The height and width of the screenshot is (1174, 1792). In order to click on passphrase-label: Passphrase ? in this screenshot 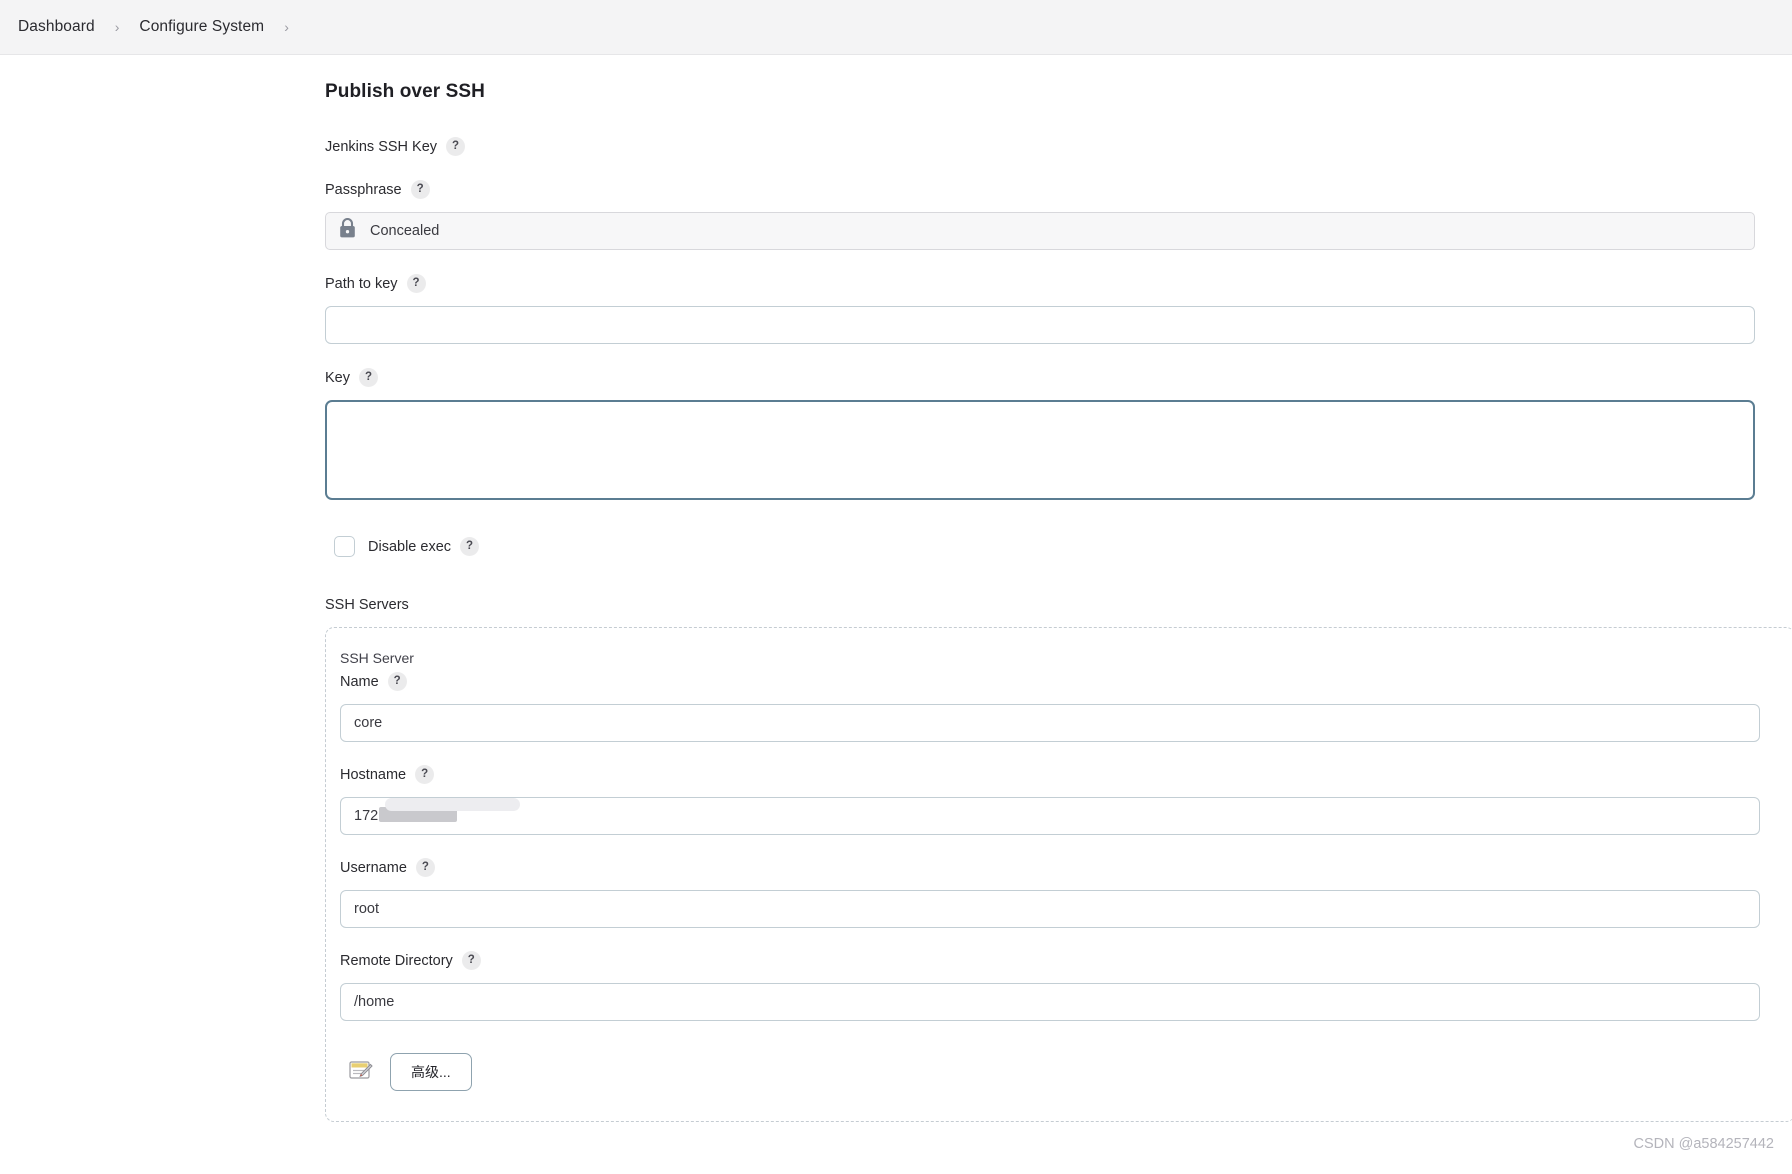, I will do `click(1058, 189)`.